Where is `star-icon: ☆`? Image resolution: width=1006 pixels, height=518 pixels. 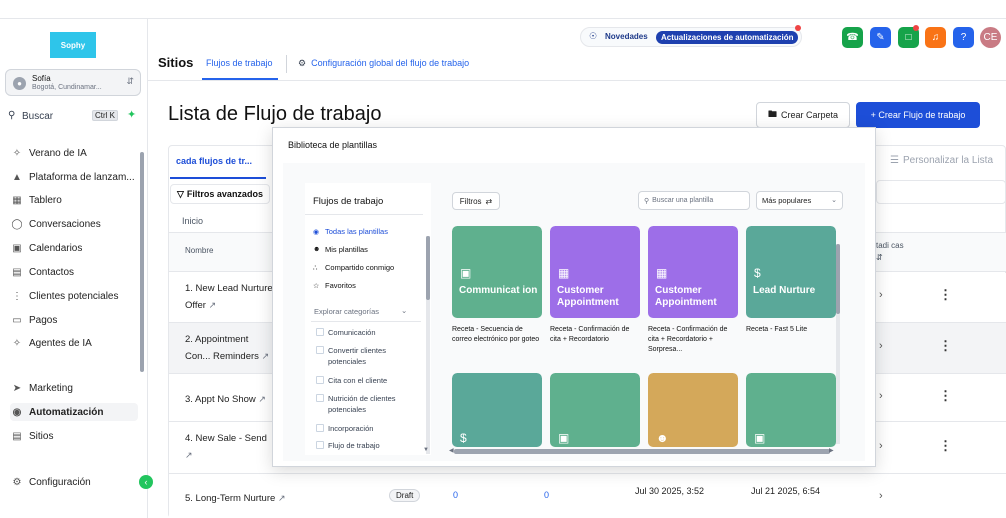 star-icon: ☆ is located at coordinates (316, 286).